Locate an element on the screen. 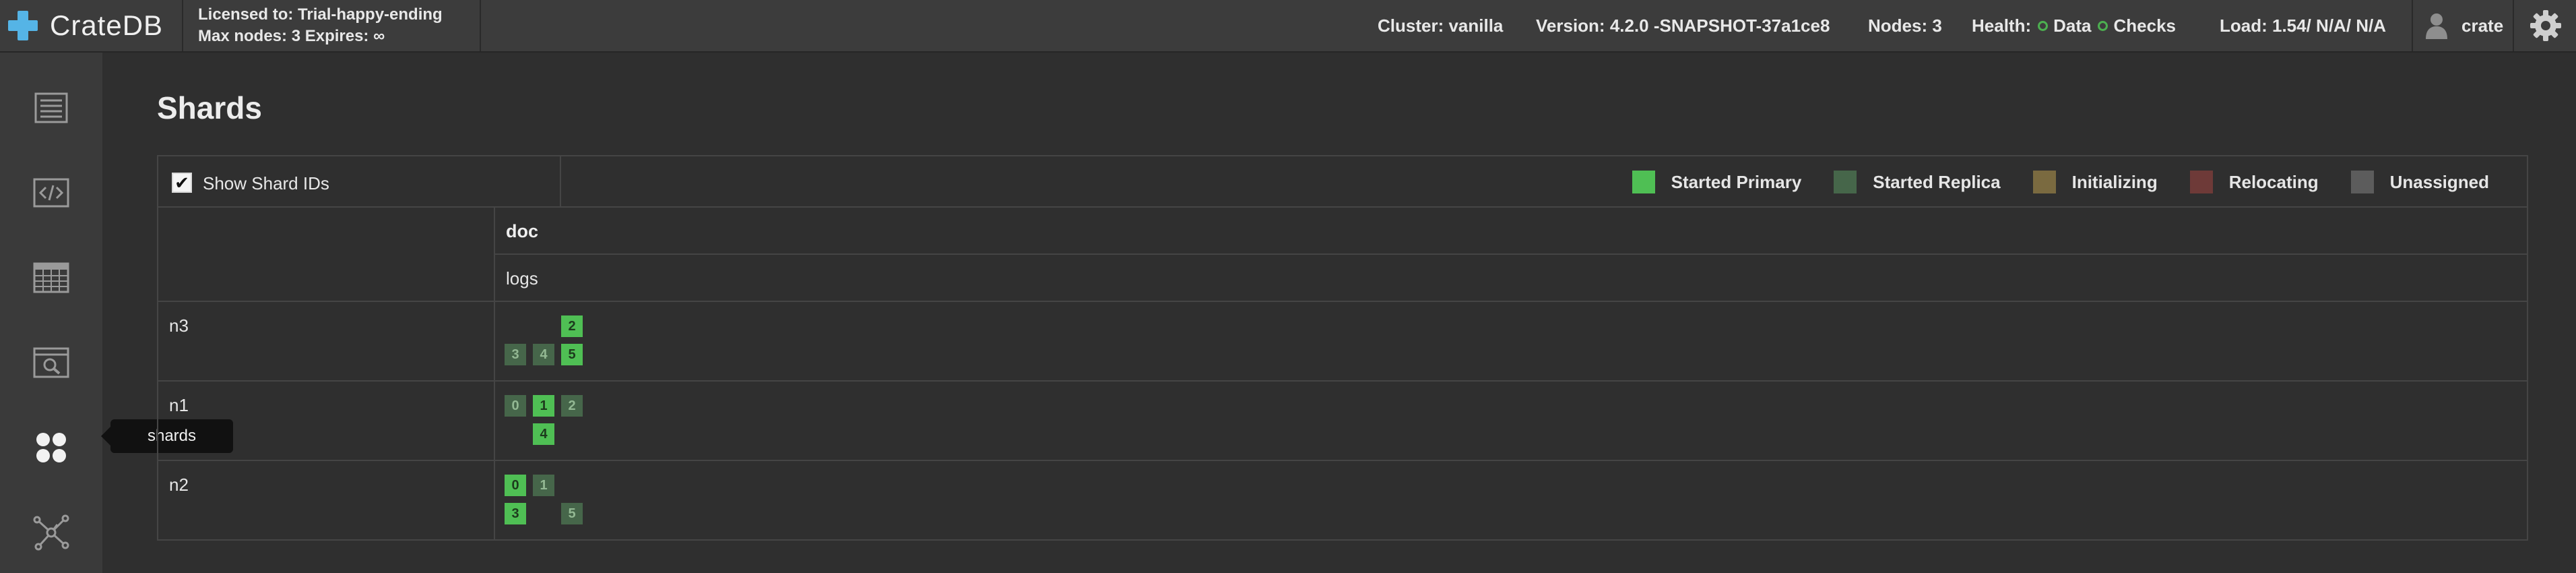 The width and height of the screenshot is (2576, 573). console-icon is located at coordinates (51, 193).